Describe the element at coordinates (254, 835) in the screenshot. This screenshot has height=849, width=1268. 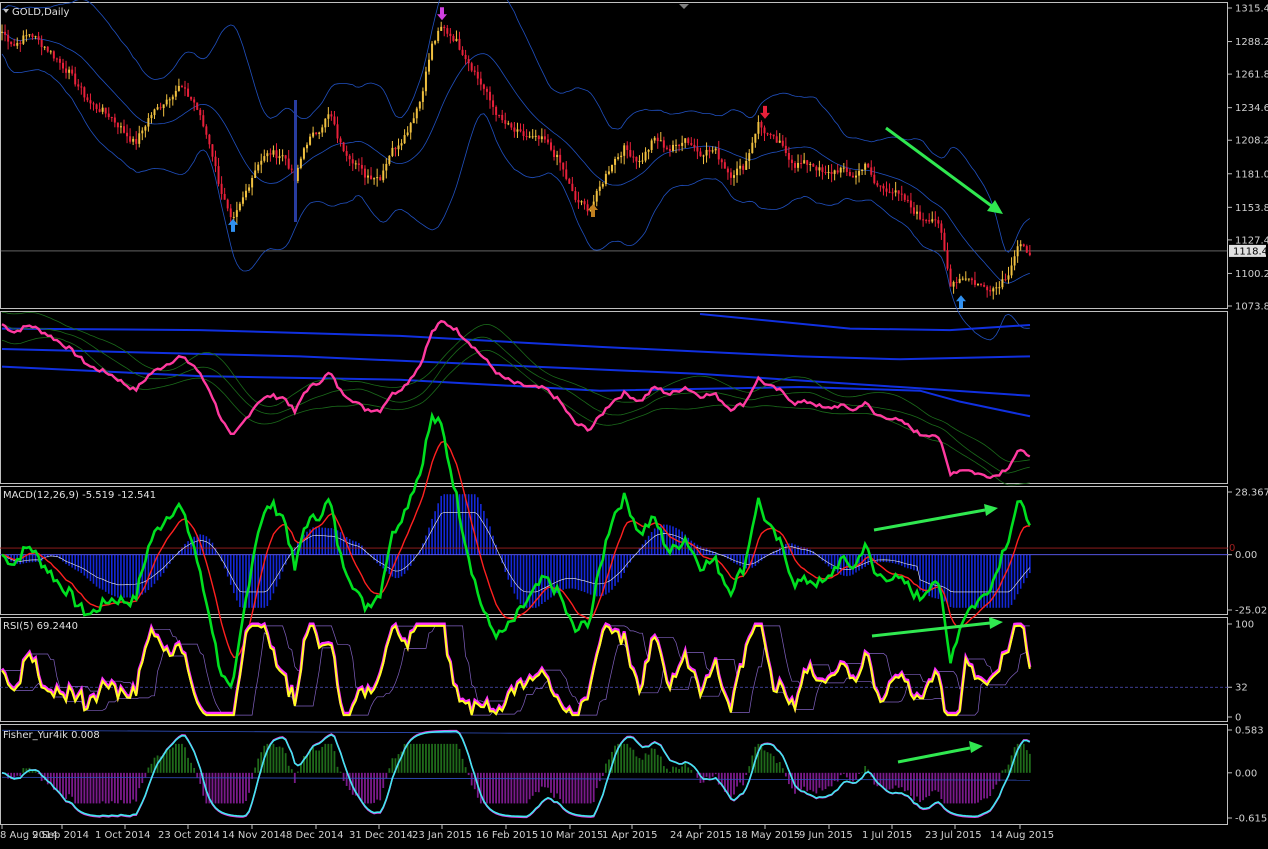
I see `time-axis-label: 14 Nov 2014` at that location.